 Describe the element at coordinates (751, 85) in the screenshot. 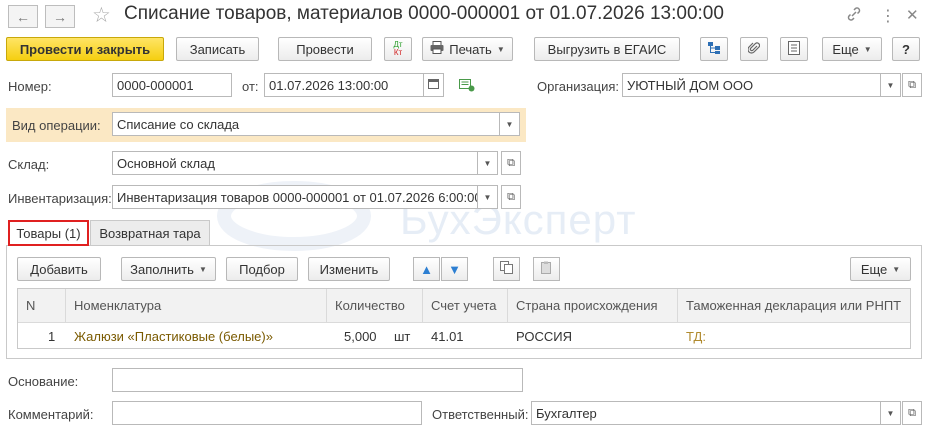

I see `organization-field: УЮТНЫЙ ДОМ ООО` at that location.